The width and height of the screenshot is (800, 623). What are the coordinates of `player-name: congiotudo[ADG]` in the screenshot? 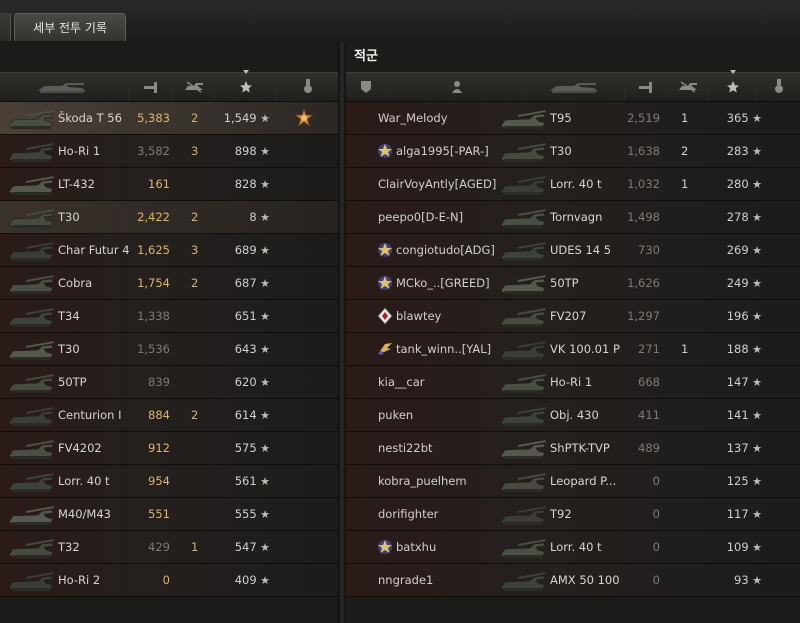 It's located at (445, 250).